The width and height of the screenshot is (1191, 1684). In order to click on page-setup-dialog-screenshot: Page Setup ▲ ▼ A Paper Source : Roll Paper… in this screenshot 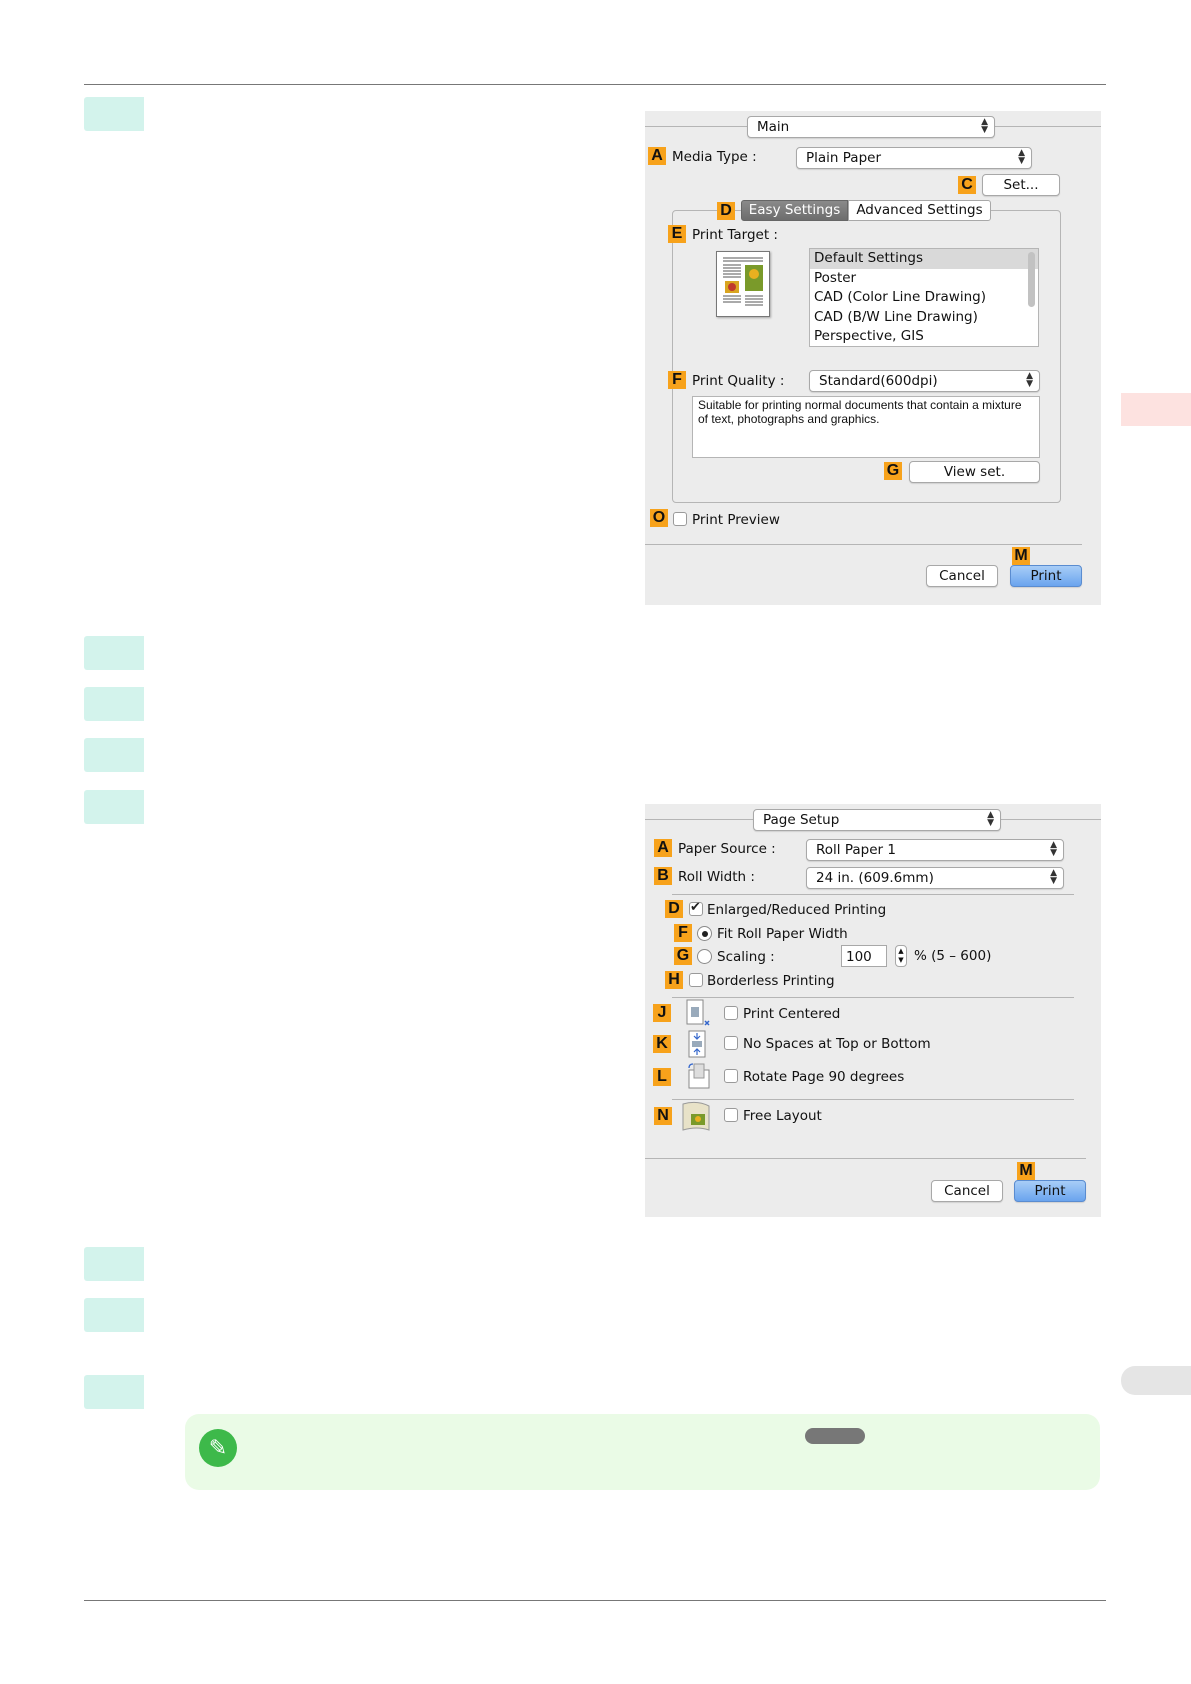, I will do `click(873, 1010)`.